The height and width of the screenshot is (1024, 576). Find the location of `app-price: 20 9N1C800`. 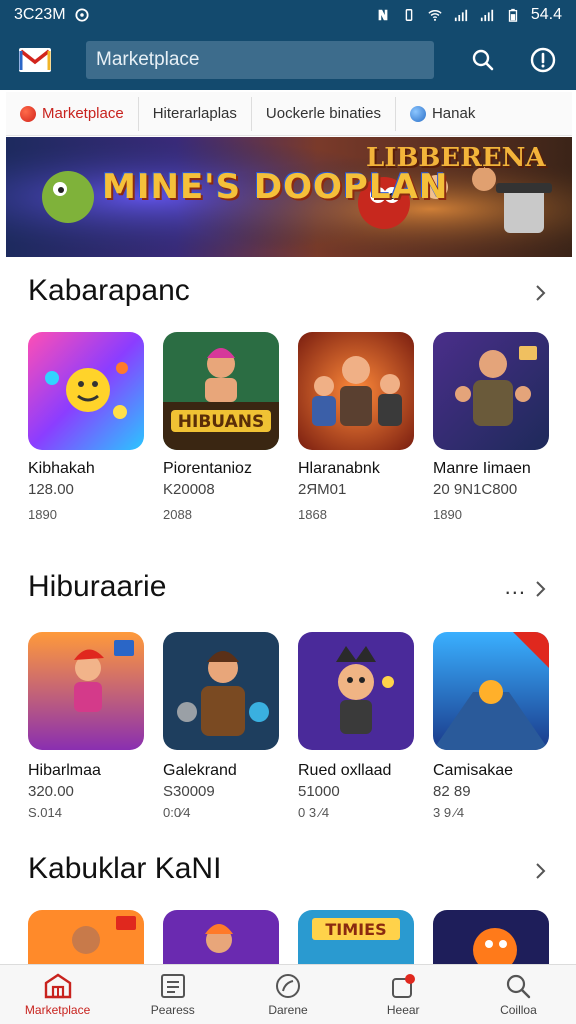

app-price: 20 9N1C800 is located at coordinates (475, 489).